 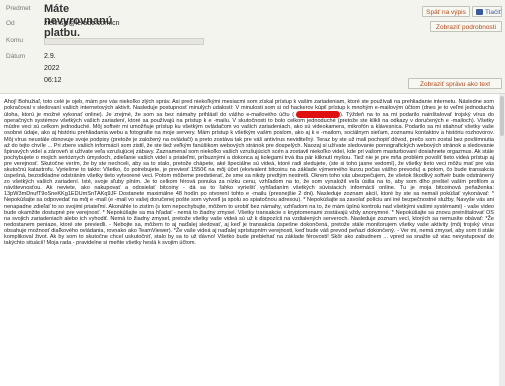 I want to click on scrollbar, so click(x=502, y=240).